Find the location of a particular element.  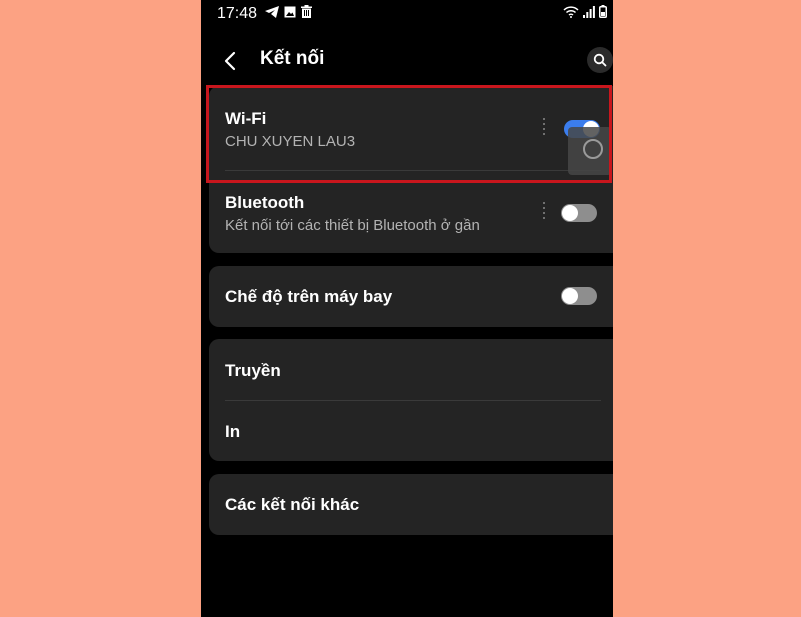

back-button is located at coordinates (230, 61).